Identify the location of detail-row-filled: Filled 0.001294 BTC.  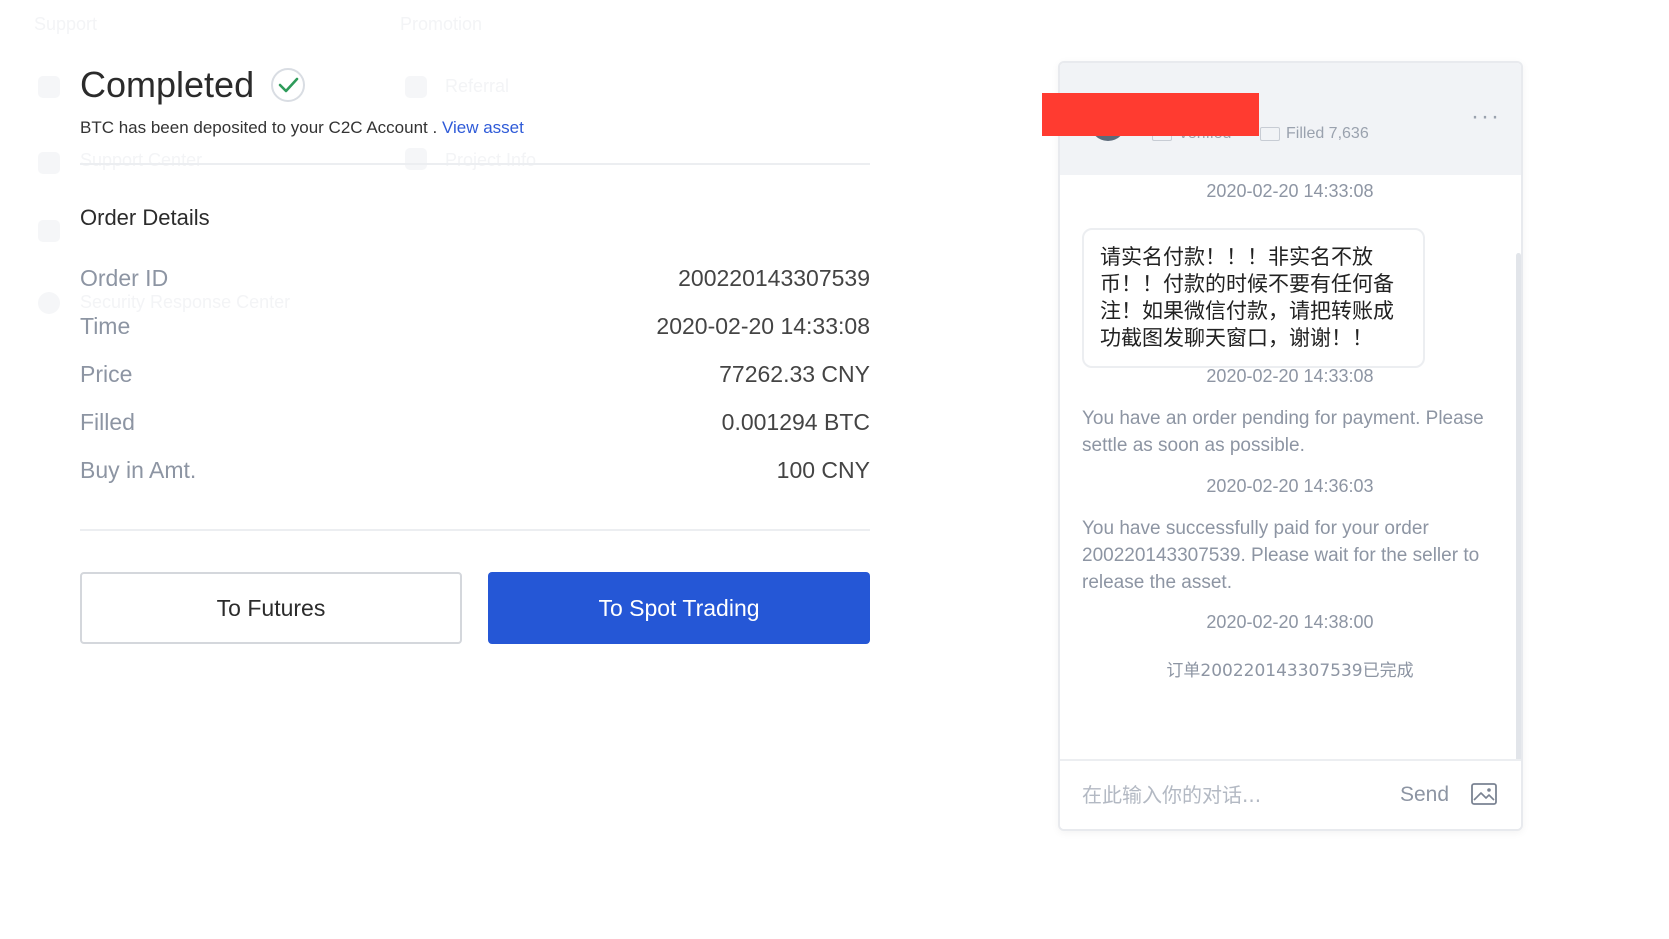
(475, 422).